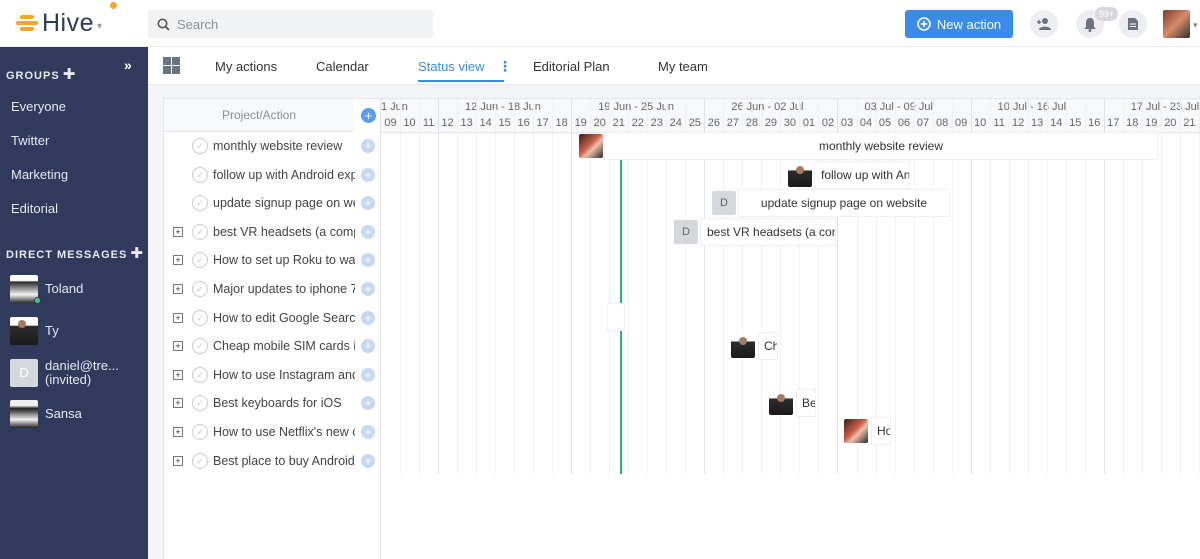 This screenshot has width=1200, height=559. I want to click on action-title: Best place to buy Android, so click(284, 461).